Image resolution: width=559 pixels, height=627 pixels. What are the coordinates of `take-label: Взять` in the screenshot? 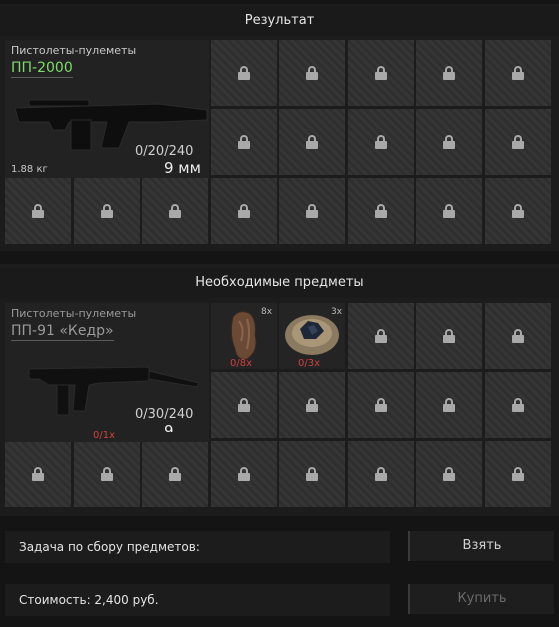 It's located at (482, 545).